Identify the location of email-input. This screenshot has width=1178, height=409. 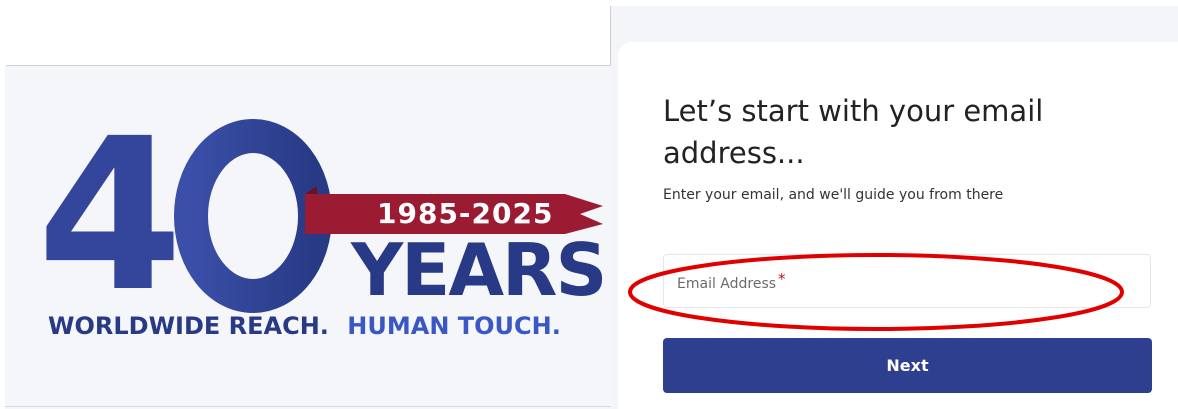
(909, 282).